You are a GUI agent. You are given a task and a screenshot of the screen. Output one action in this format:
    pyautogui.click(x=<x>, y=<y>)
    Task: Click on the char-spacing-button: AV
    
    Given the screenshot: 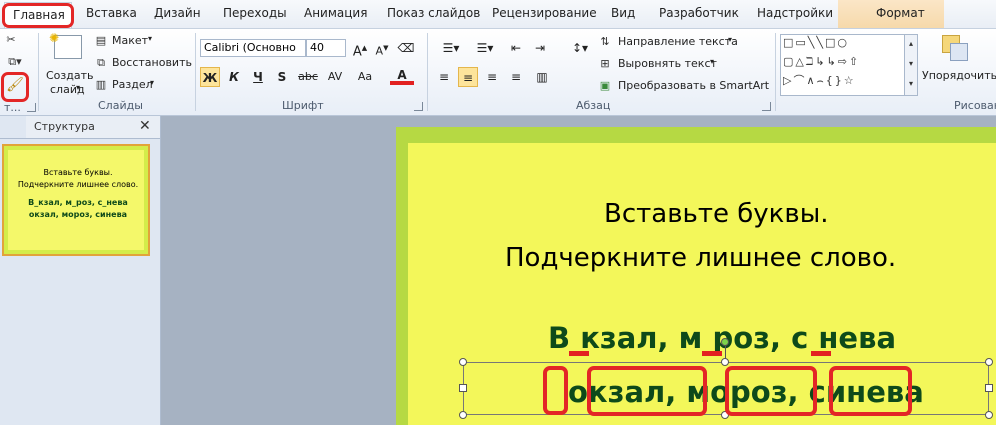 What is the action you would take?
    pyautogui.click(x=335, y=77)
    